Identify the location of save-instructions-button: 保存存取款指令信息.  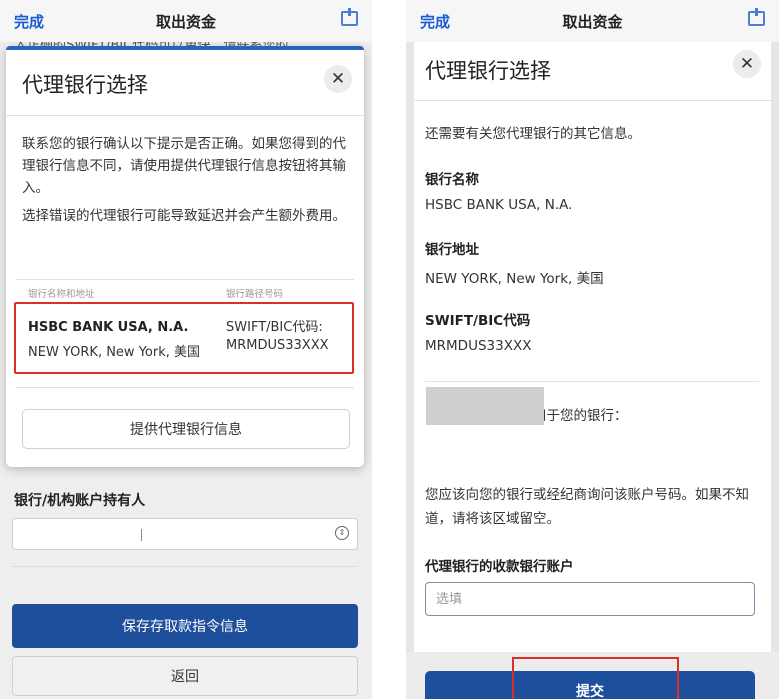
(185, 626).